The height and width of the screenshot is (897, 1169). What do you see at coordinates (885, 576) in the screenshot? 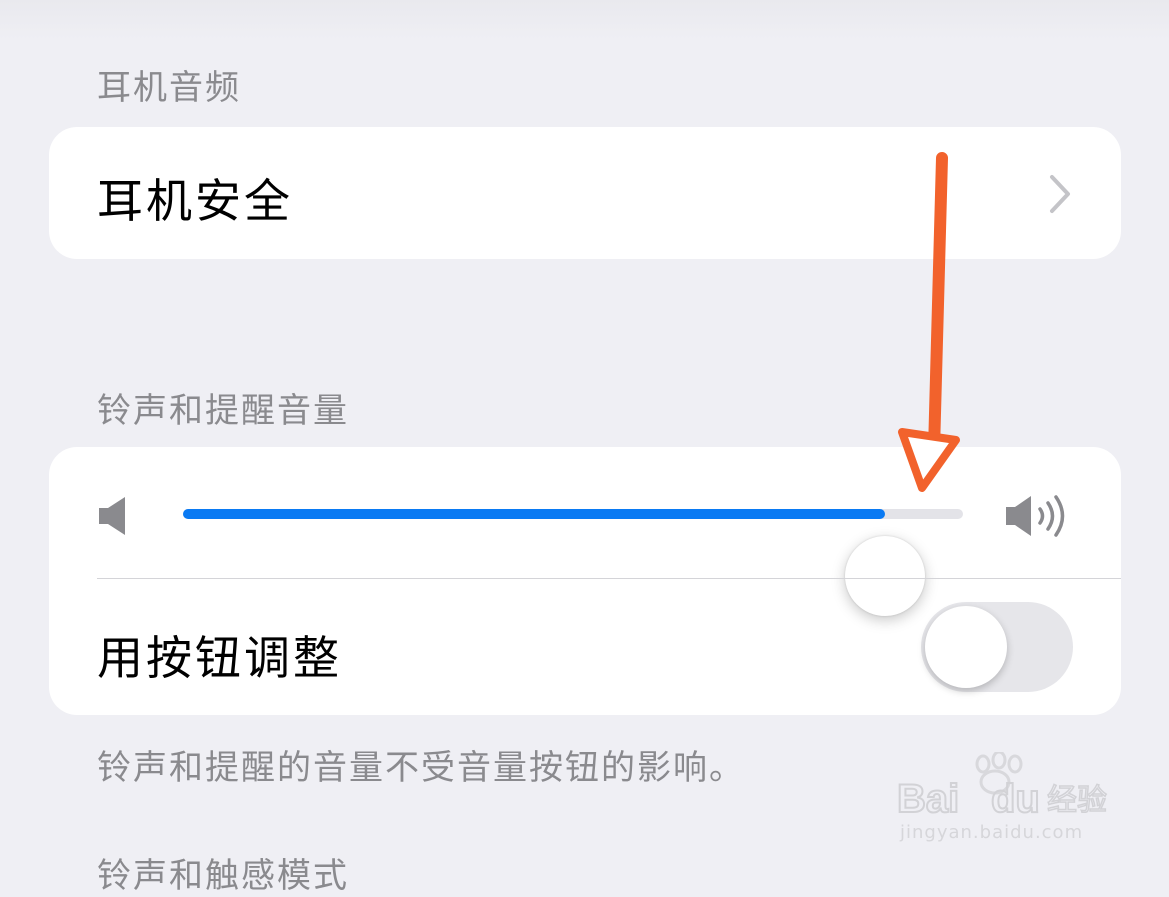
I see `slider-thumb` at bounding box center [885, 576].